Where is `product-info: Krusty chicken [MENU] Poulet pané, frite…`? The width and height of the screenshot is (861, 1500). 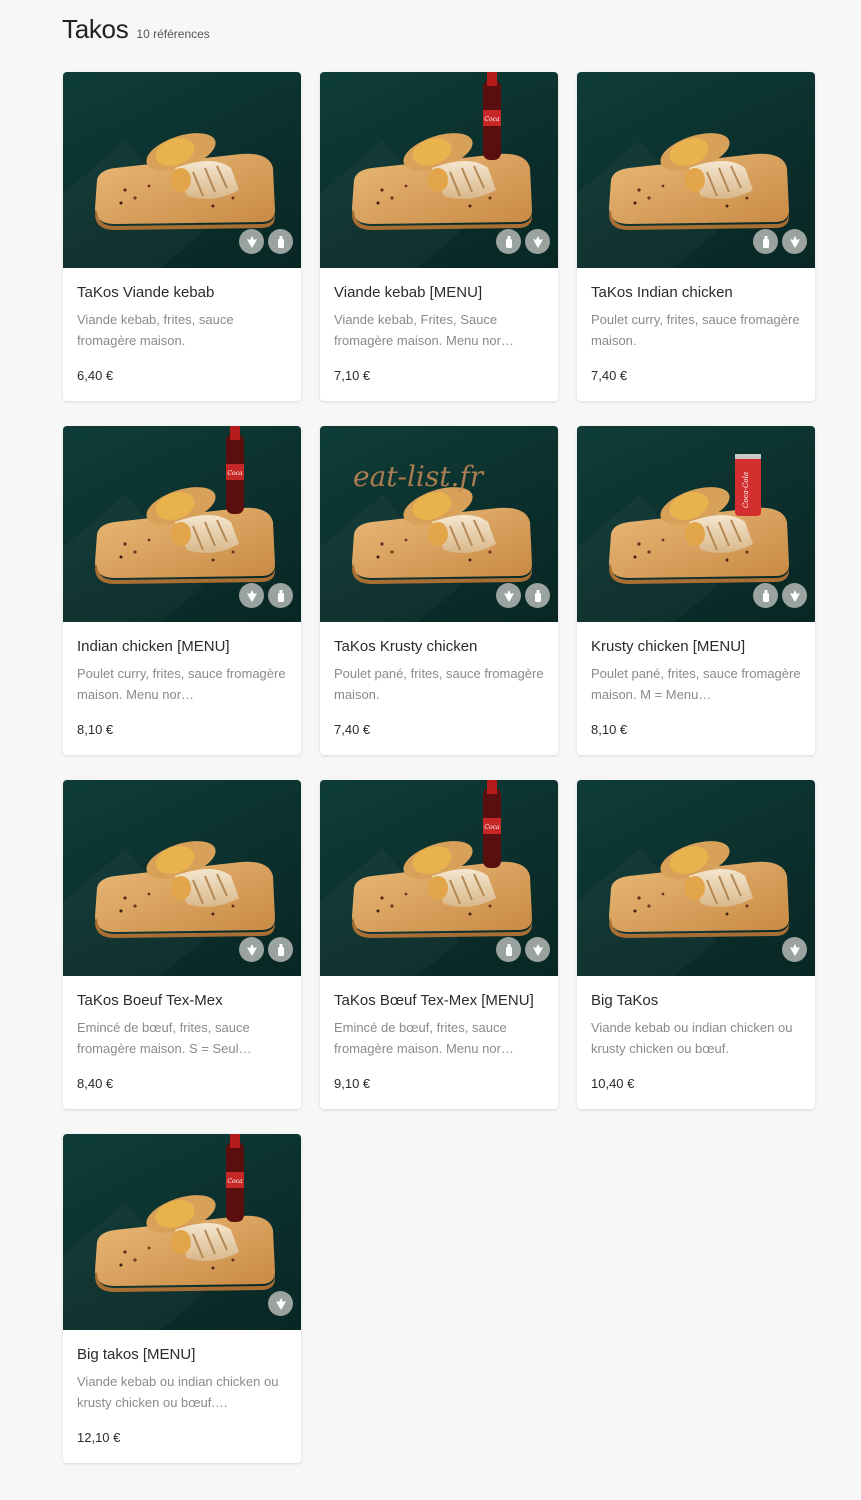 product-info: Krusty chicken [MENU] Poulet pané, frite… is located at coordinates (696, 679).